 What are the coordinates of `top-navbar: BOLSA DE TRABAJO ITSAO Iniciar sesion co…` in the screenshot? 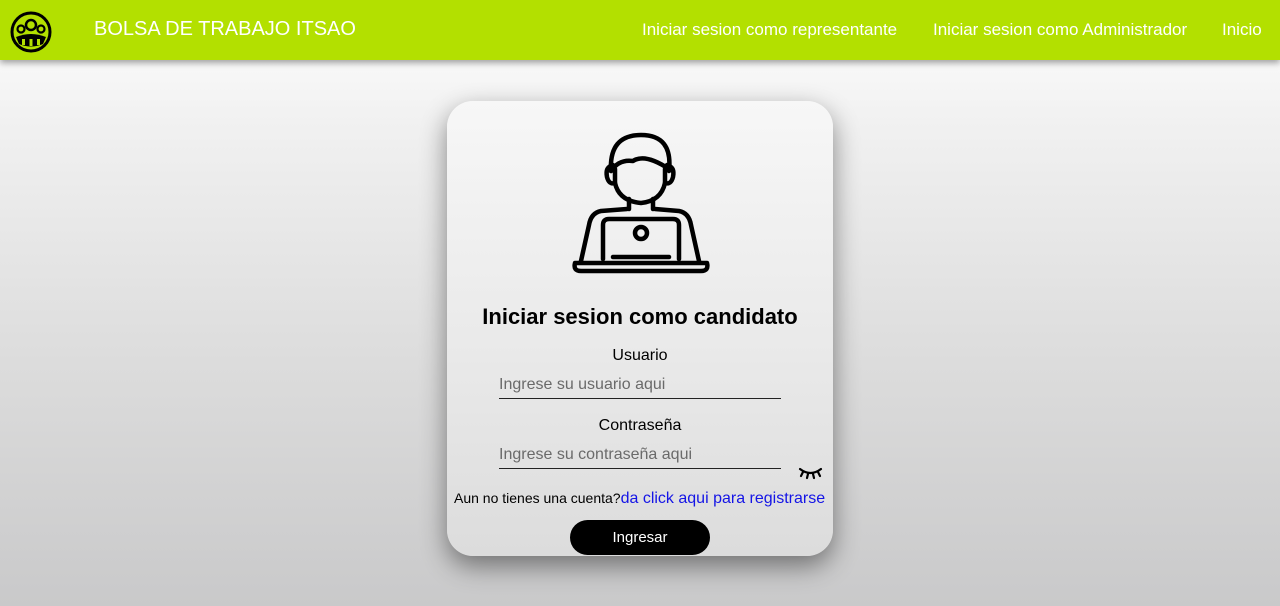 It's located at (640, 30).